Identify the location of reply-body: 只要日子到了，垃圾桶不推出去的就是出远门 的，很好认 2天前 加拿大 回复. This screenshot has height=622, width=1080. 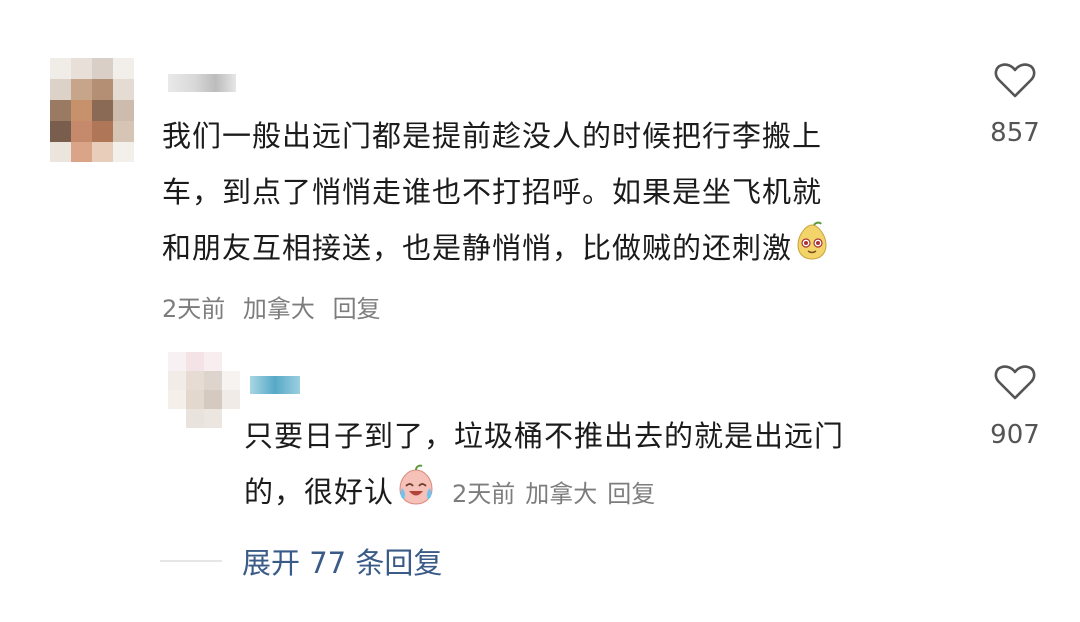
(544, 466).